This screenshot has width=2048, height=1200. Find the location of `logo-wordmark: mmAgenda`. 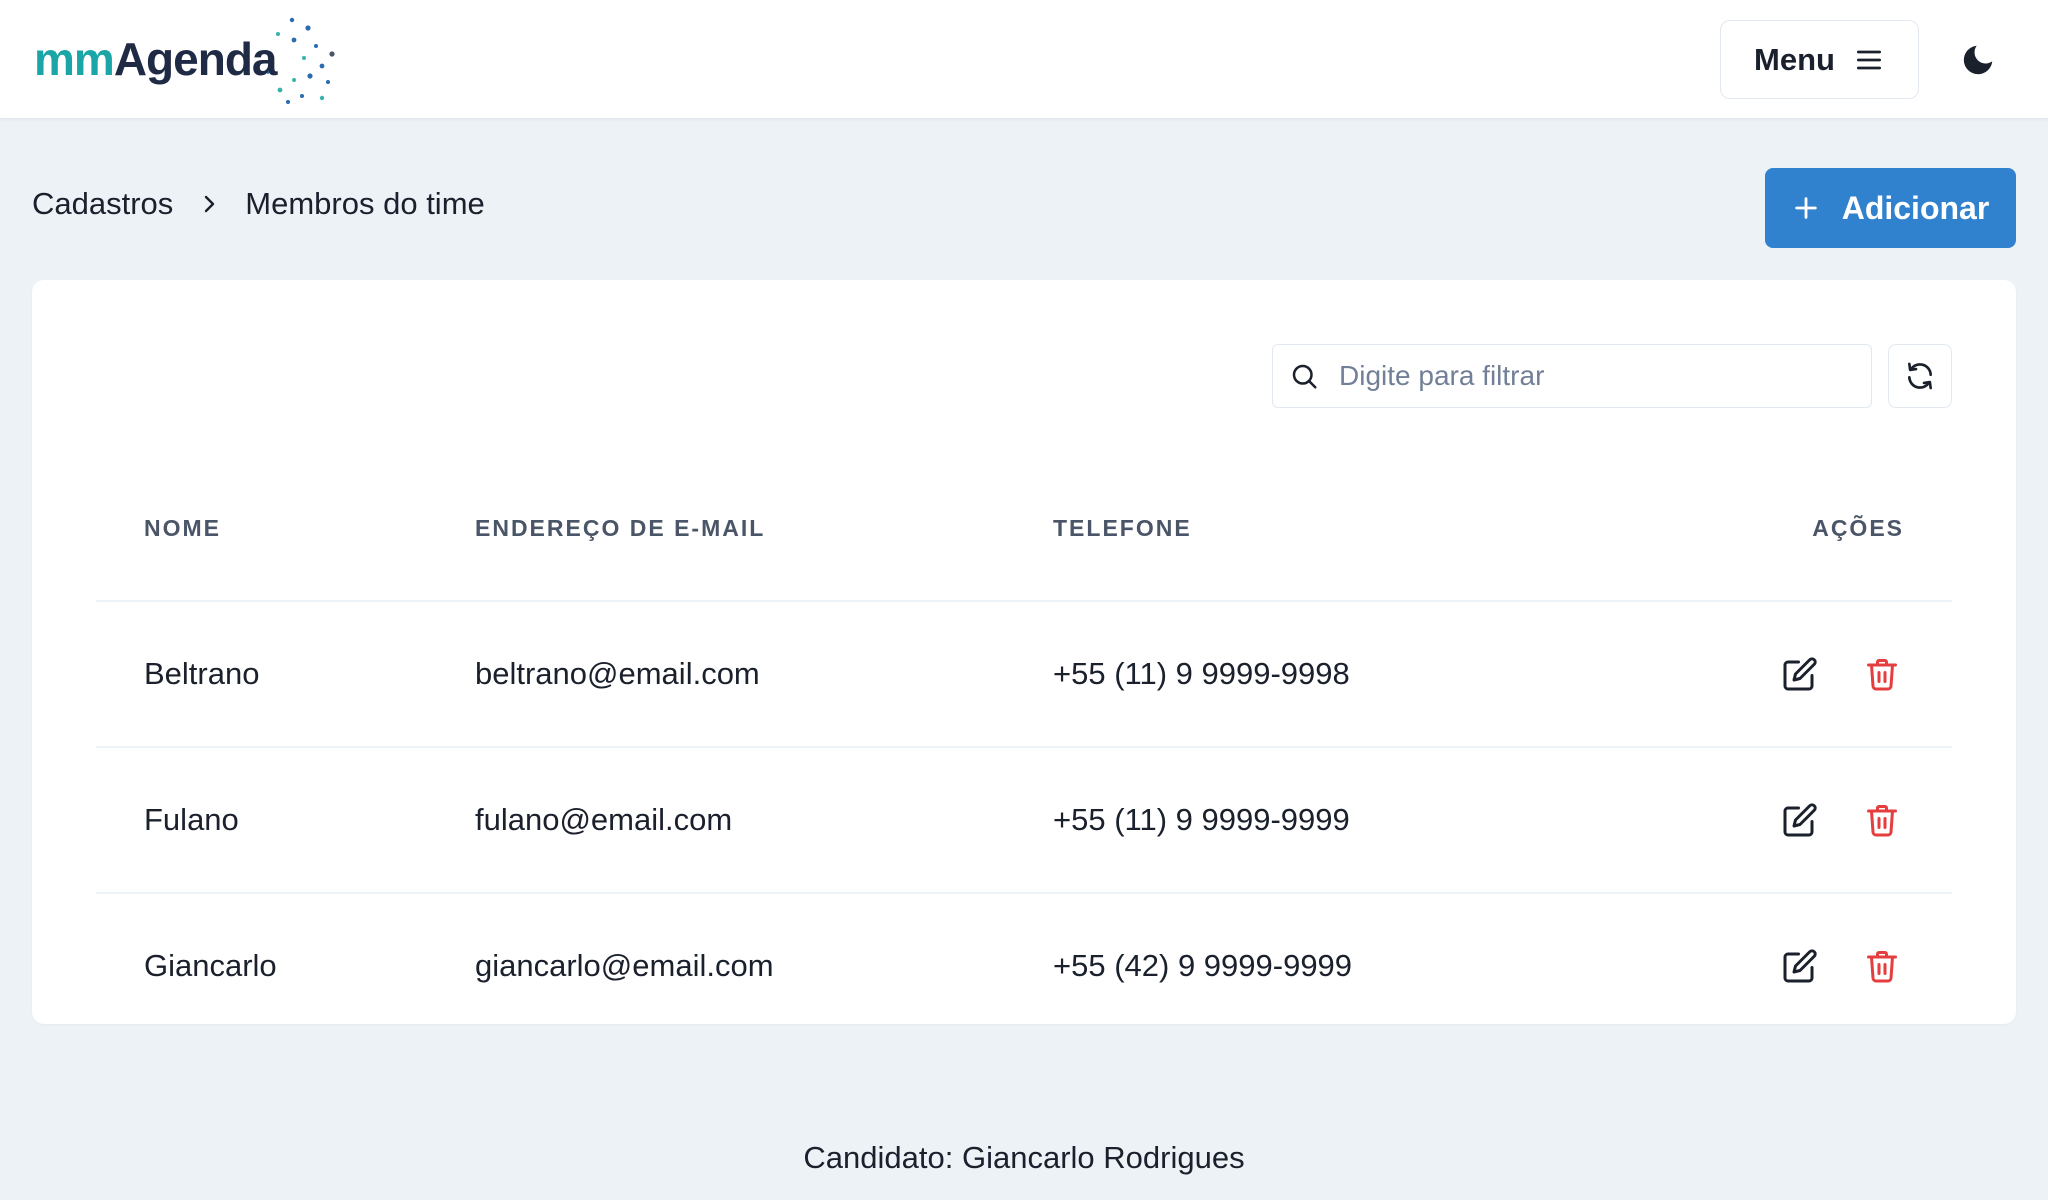

logo-wordmark: mmAgenda is located at coordinates (155, 59).